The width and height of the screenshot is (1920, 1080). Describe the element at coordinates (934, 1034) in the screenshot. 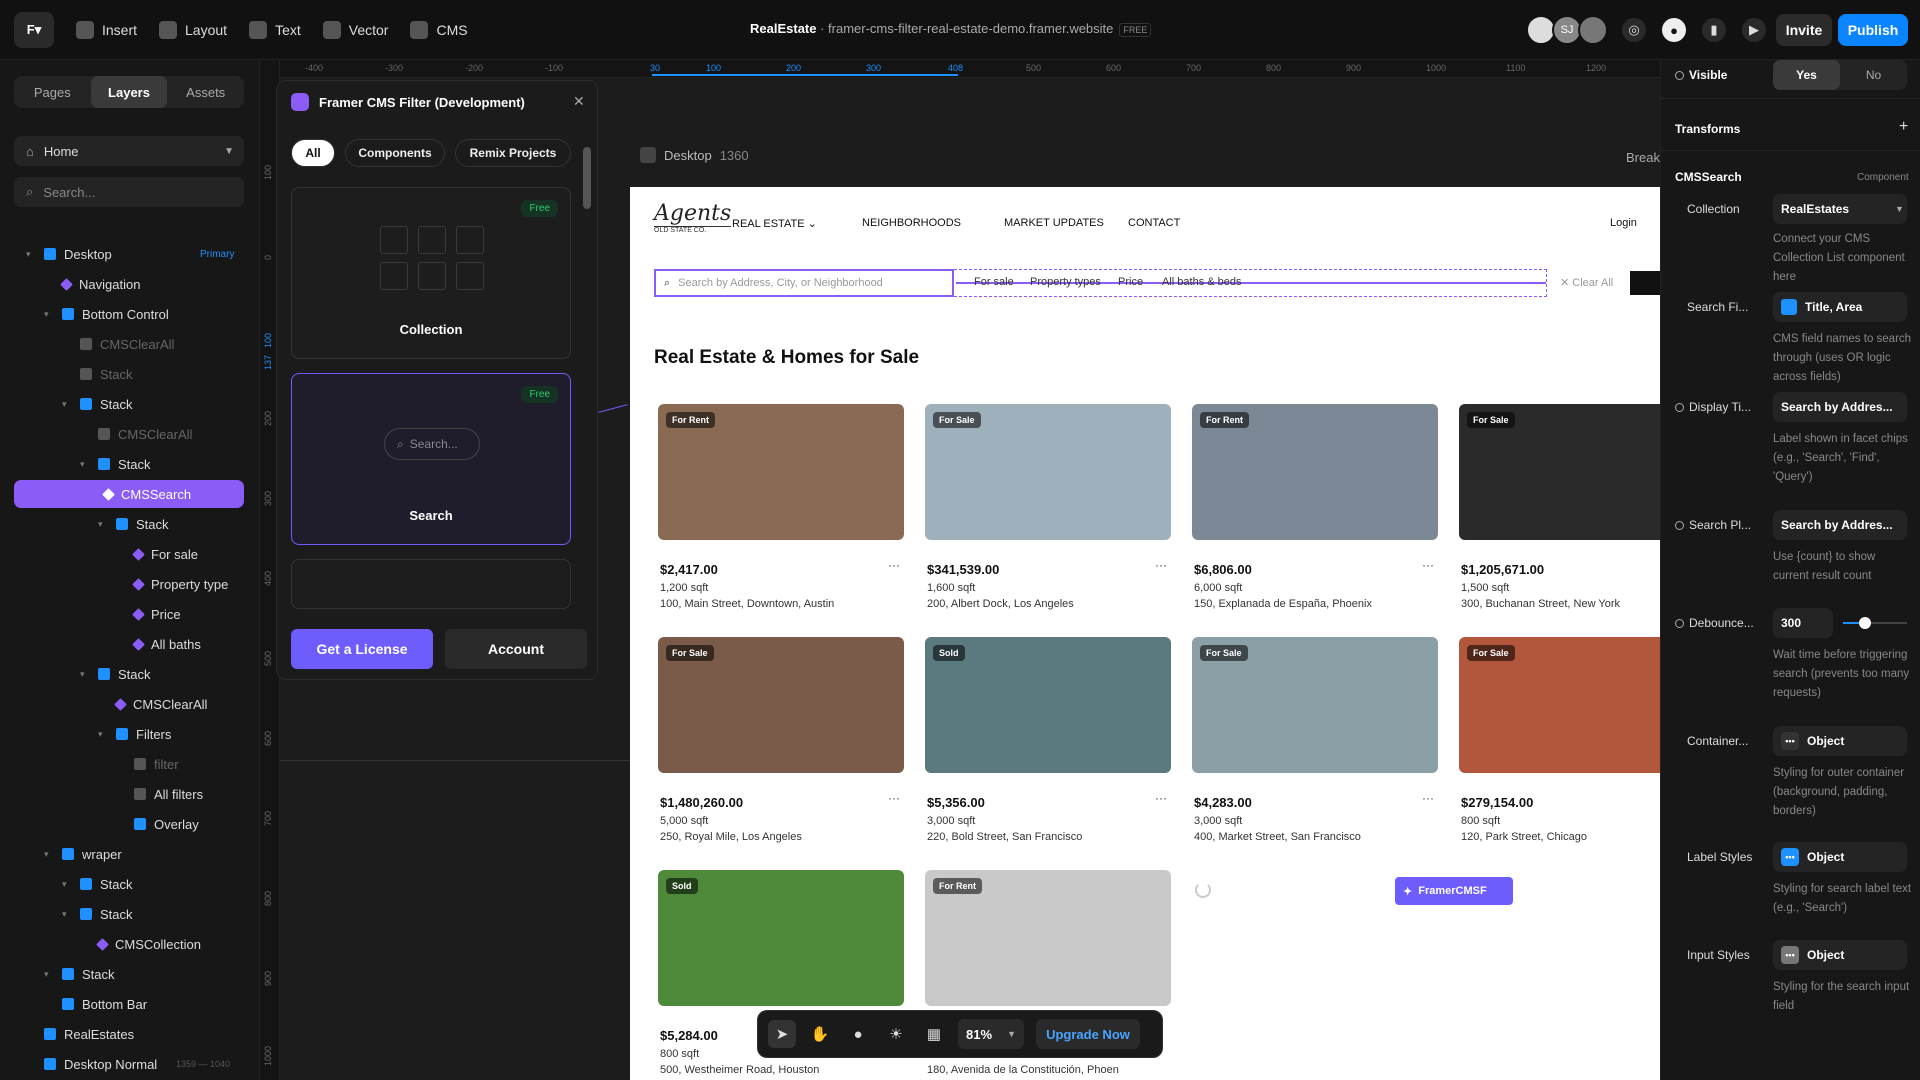

I see `grid-icon: ▦` at that location.